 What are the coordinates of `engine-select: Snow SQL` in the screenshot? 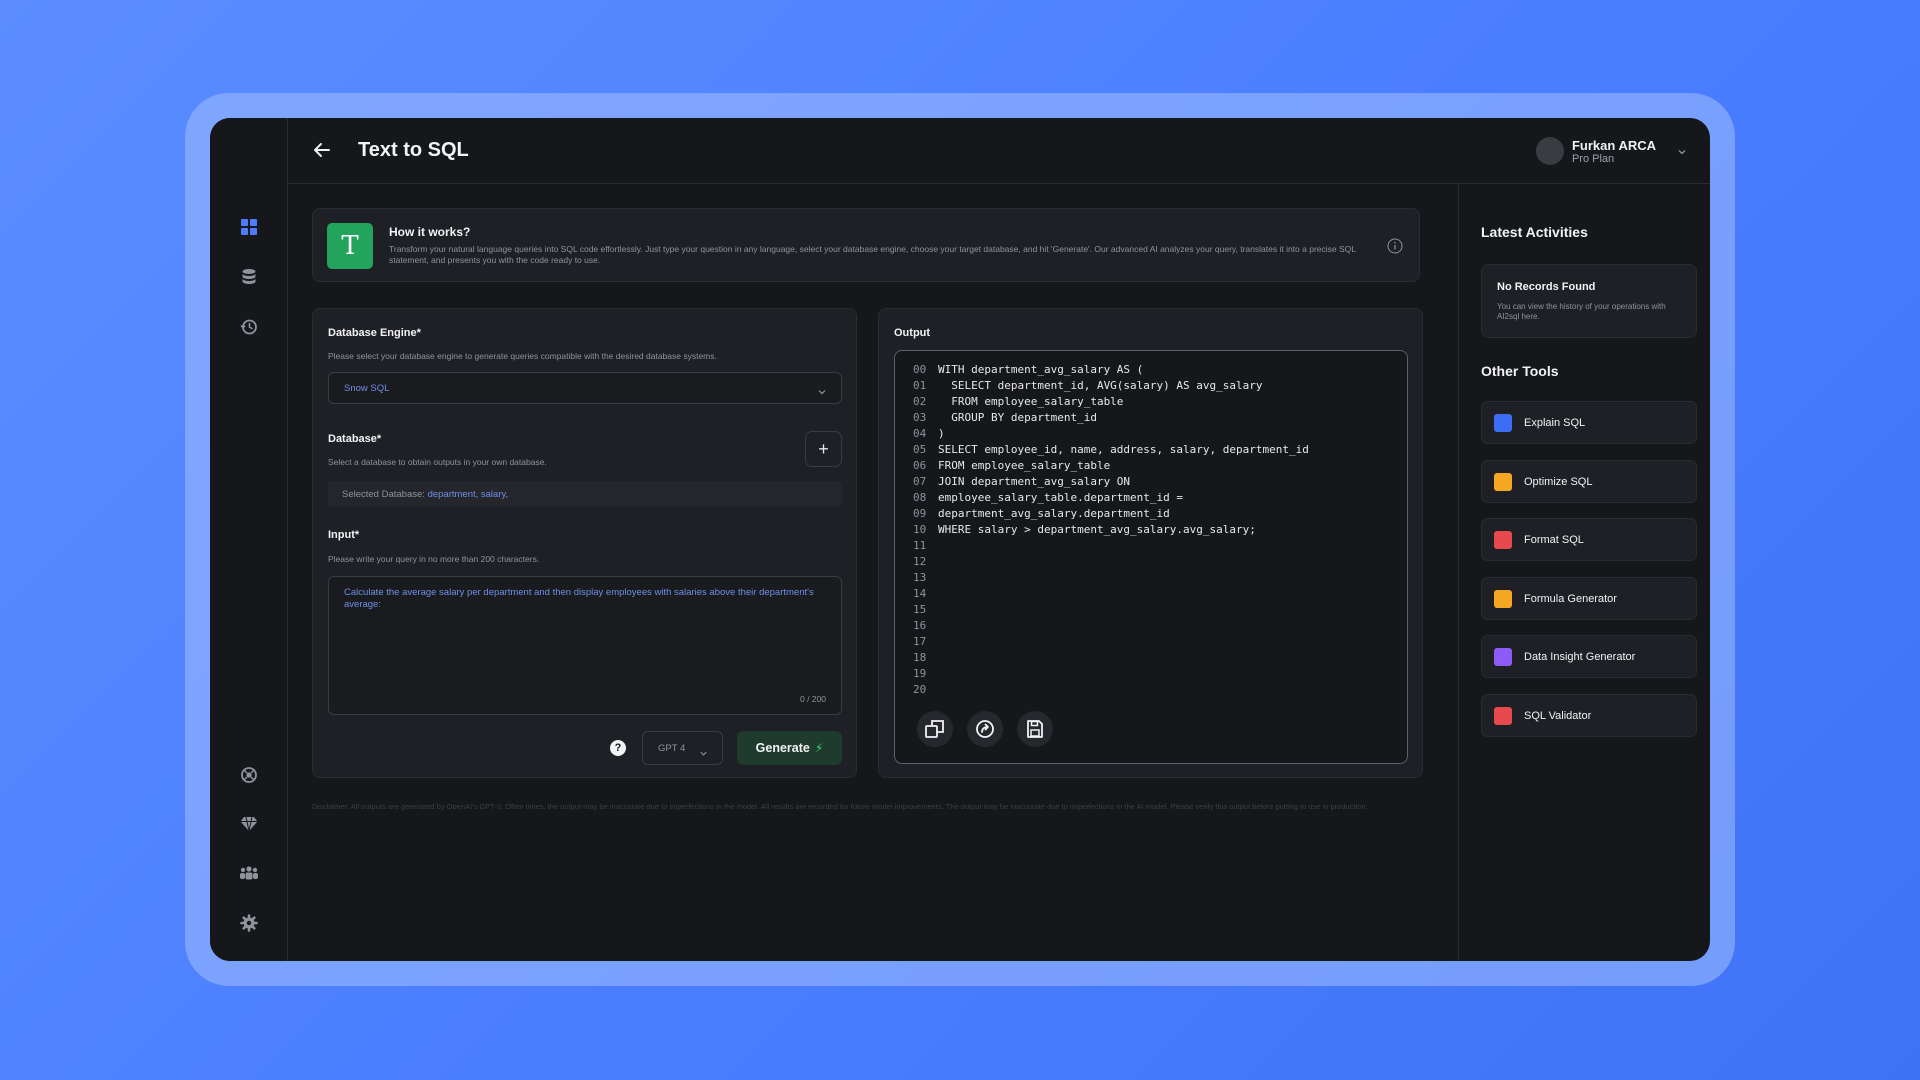 It's located at (585, 388).